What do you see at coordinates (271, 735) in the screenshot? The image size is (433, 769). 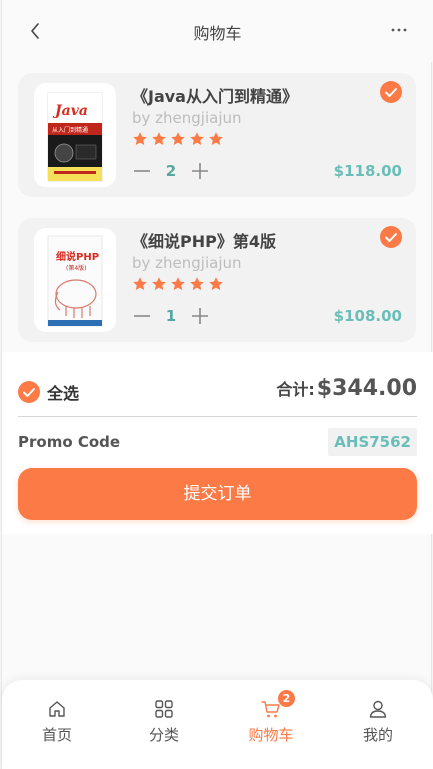 I see `nav-label: 购物车` at bounding box center [271, 735].